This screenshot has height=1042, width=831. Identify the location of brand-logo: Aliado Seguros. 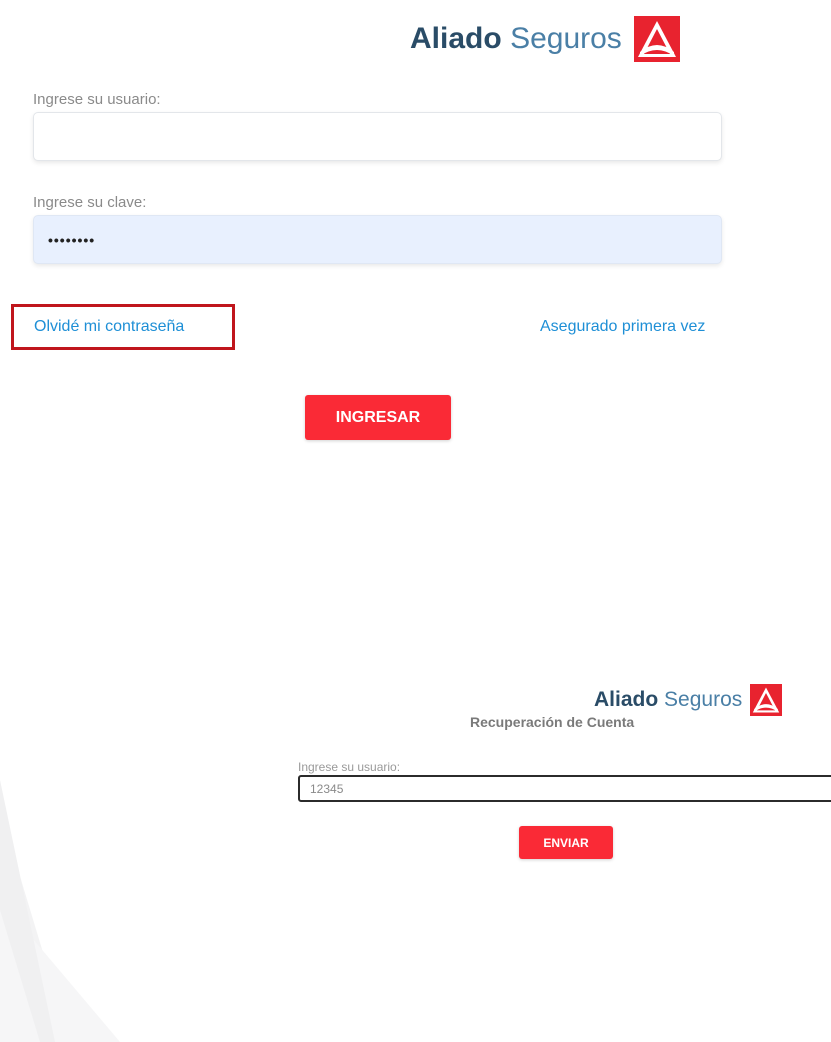
(545, 39).